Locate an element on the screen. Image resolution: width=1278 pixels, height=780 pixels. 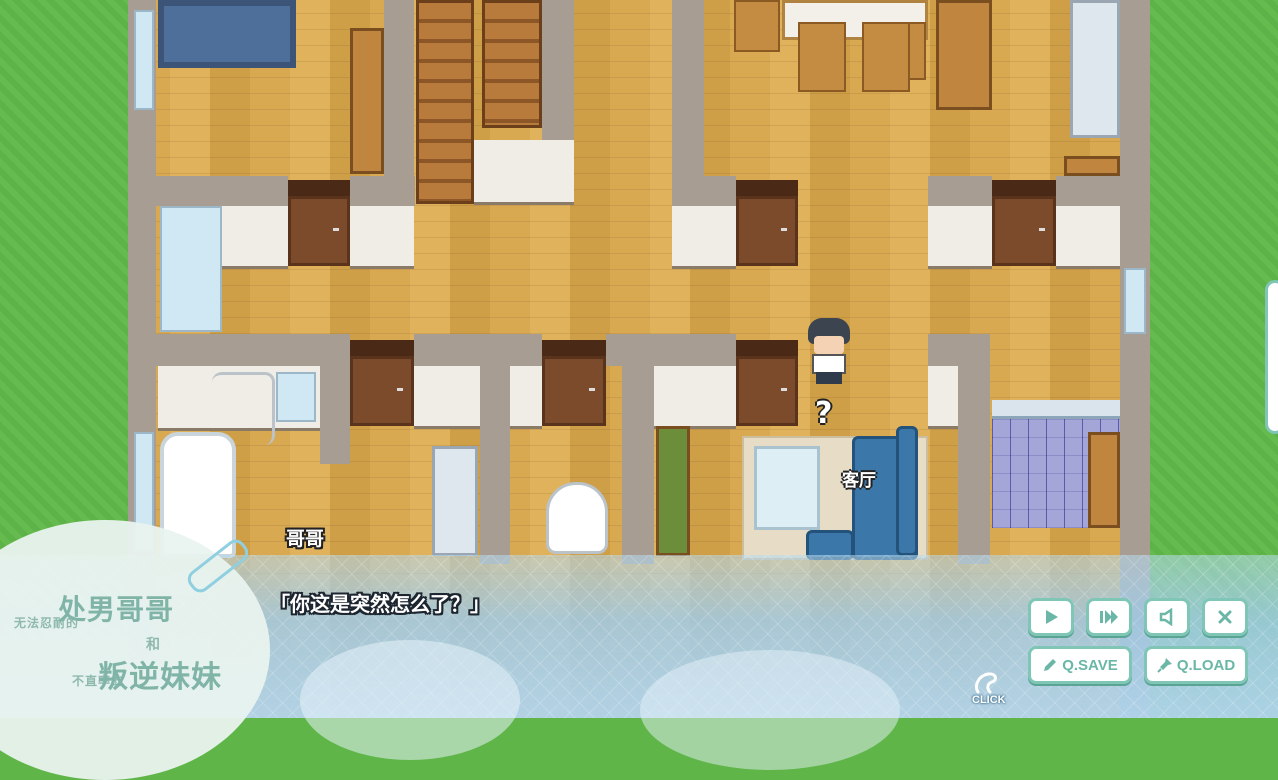
click-label: CLICK is located at coordinates (989, 700).